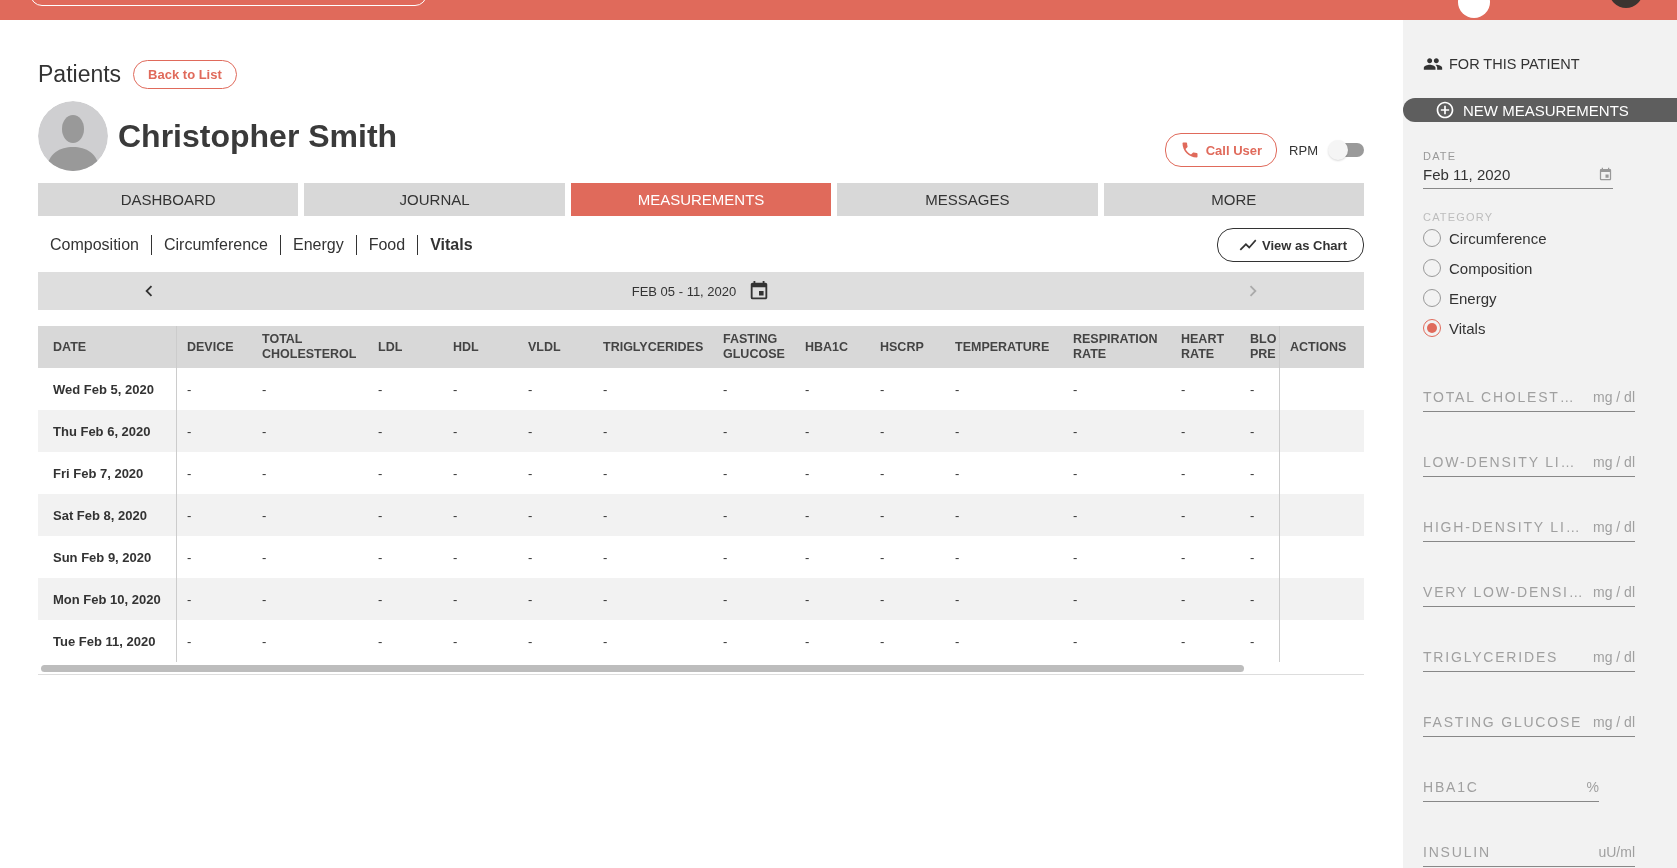 Image resolution: width=1677 pixels, height=868 pixels. What do you see at coordinates (544, 347) in the screenshot?
I see `column-header: VLDL` at bounding box center [544, 347].